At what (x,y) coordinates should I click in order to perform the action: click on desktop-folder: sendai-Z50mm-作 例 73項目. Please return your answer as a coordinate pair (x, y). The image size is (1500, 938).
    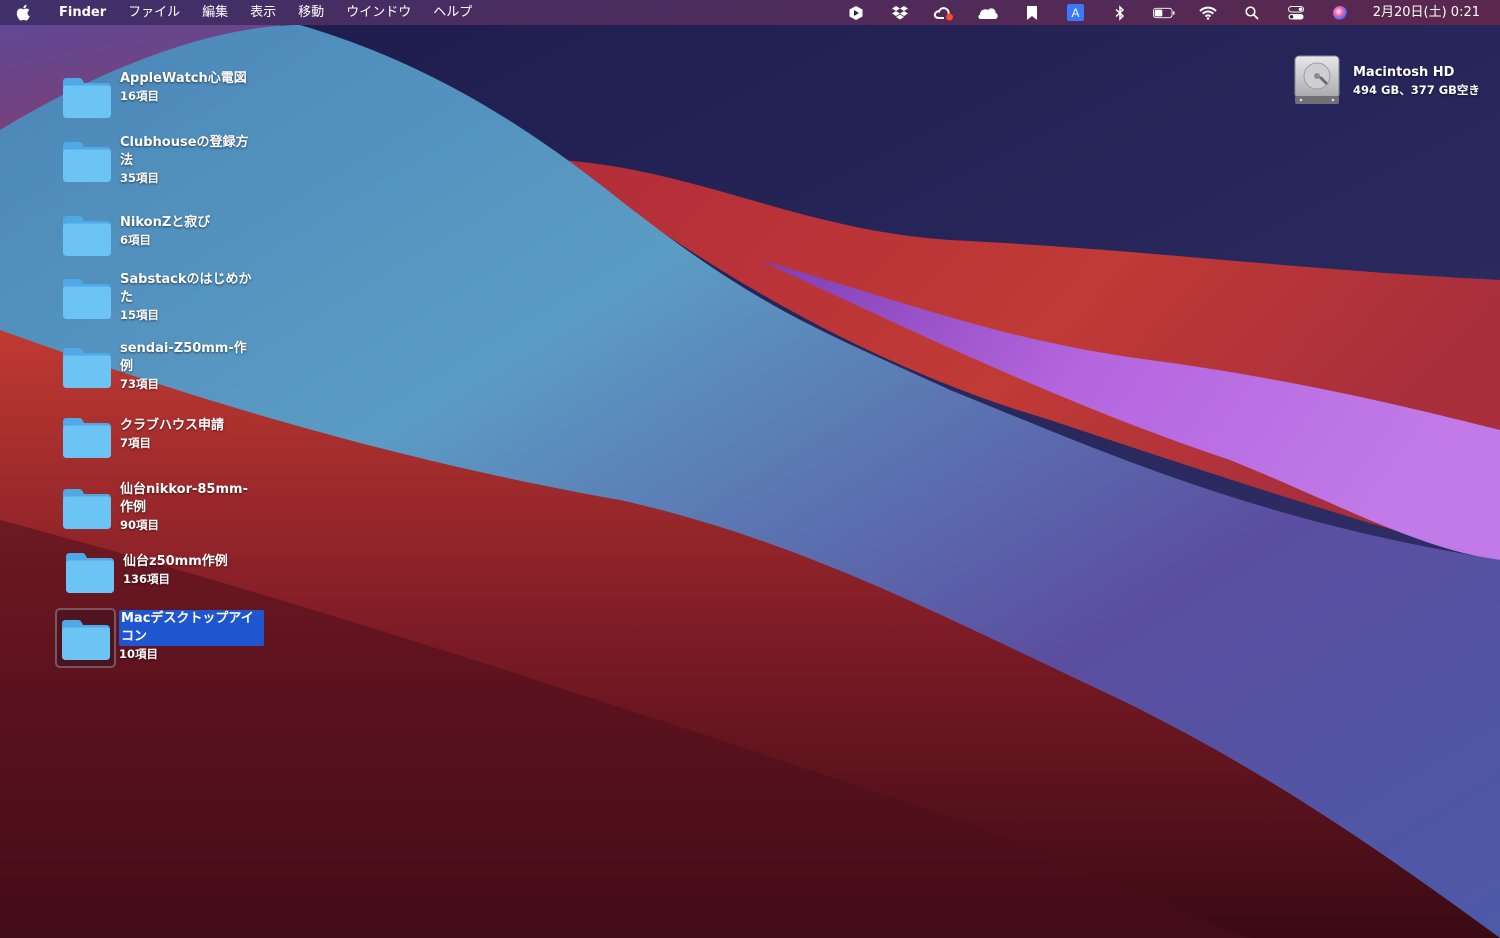
    Looking at the image, I should click on (162, 366).